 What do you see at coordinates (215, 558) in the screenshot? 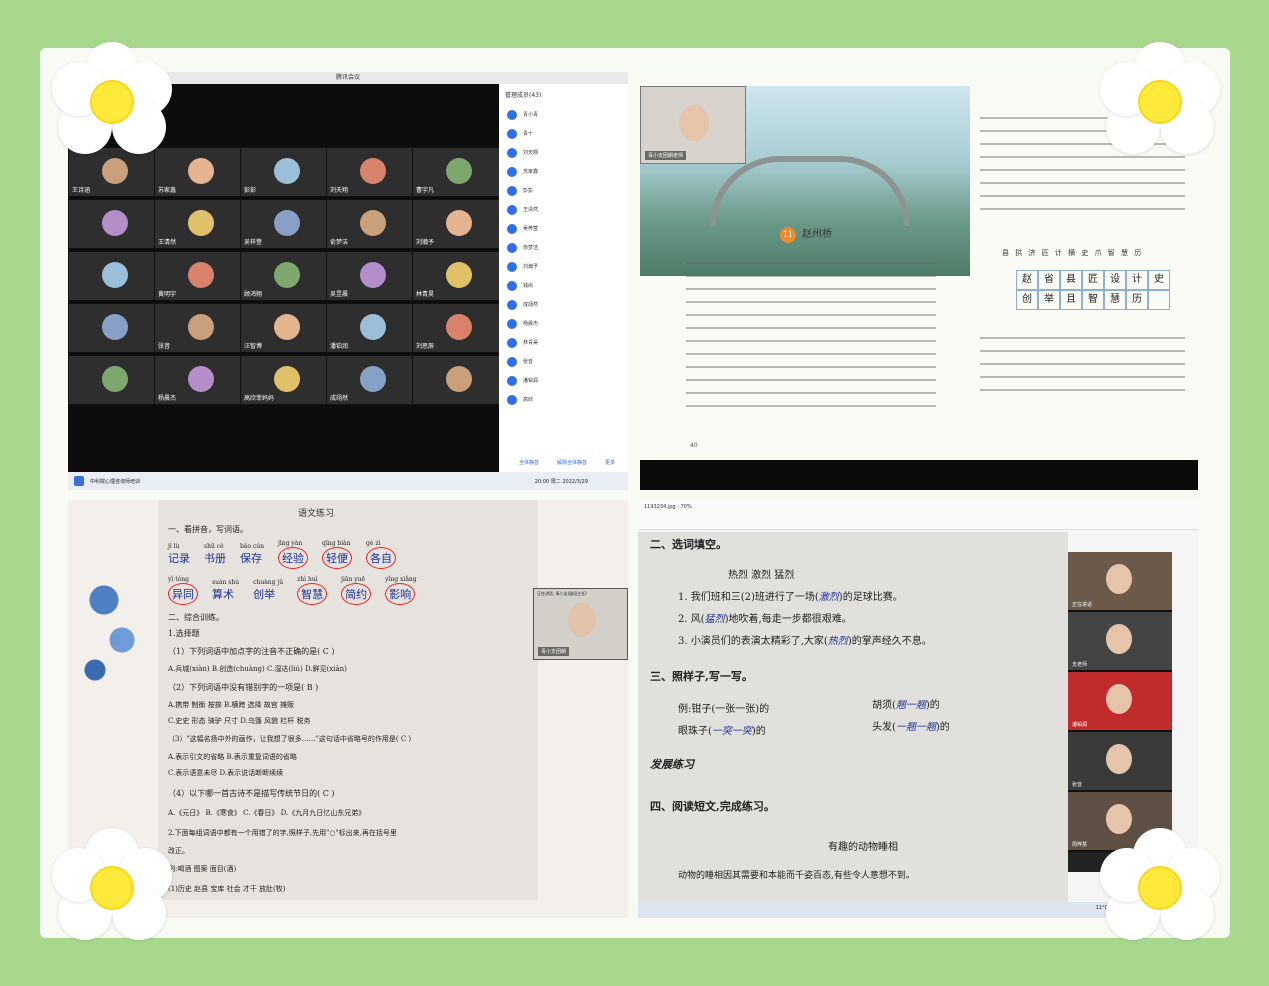
I see `handwritten-word: 书册` at bounding box center [215, 558].